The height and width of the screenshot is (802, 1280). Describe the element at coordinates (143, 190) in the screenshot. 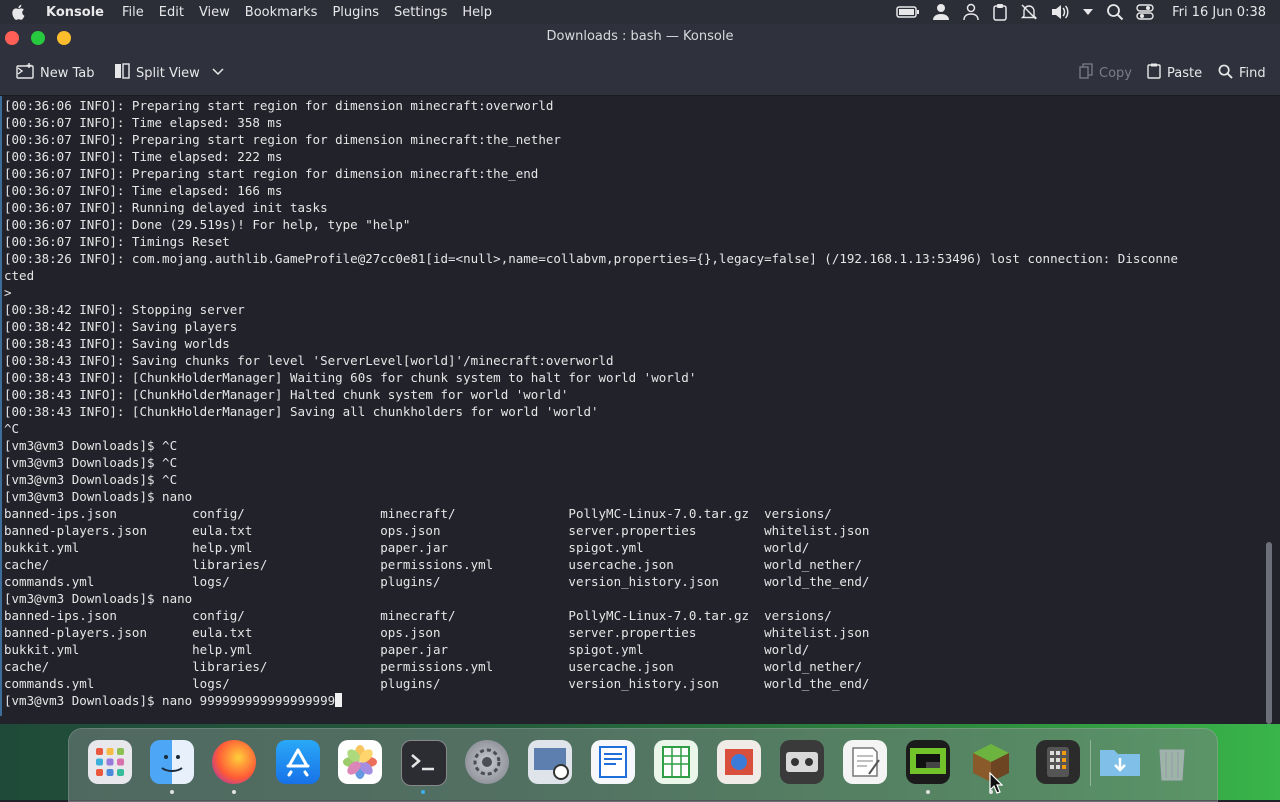

I see `terminal-line: [00:36:07 INFO]: Time elapsed: 166 ms` at that location.